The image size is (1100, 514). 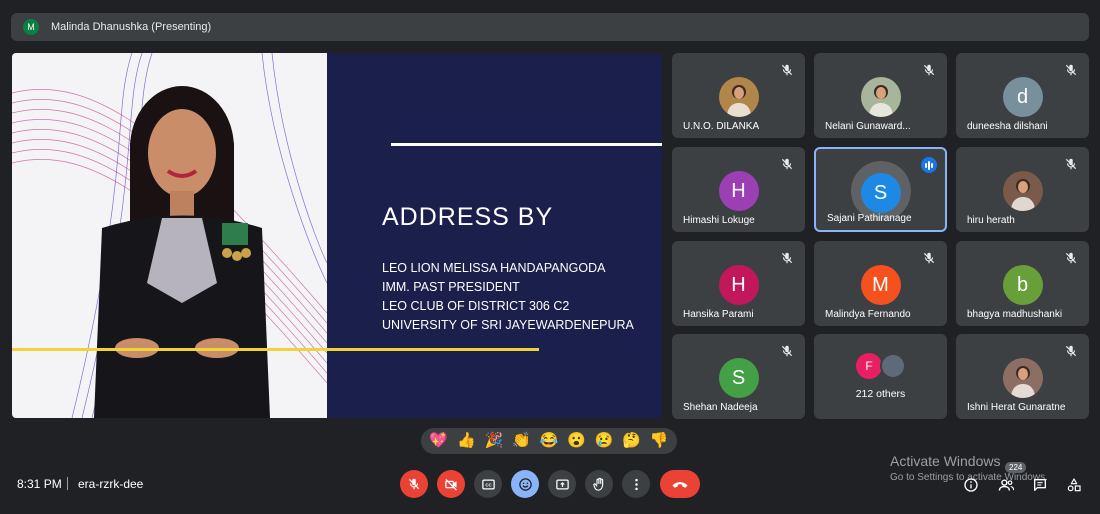 I want to click on speaking-indicator-icon, so click(x=929, y=165).